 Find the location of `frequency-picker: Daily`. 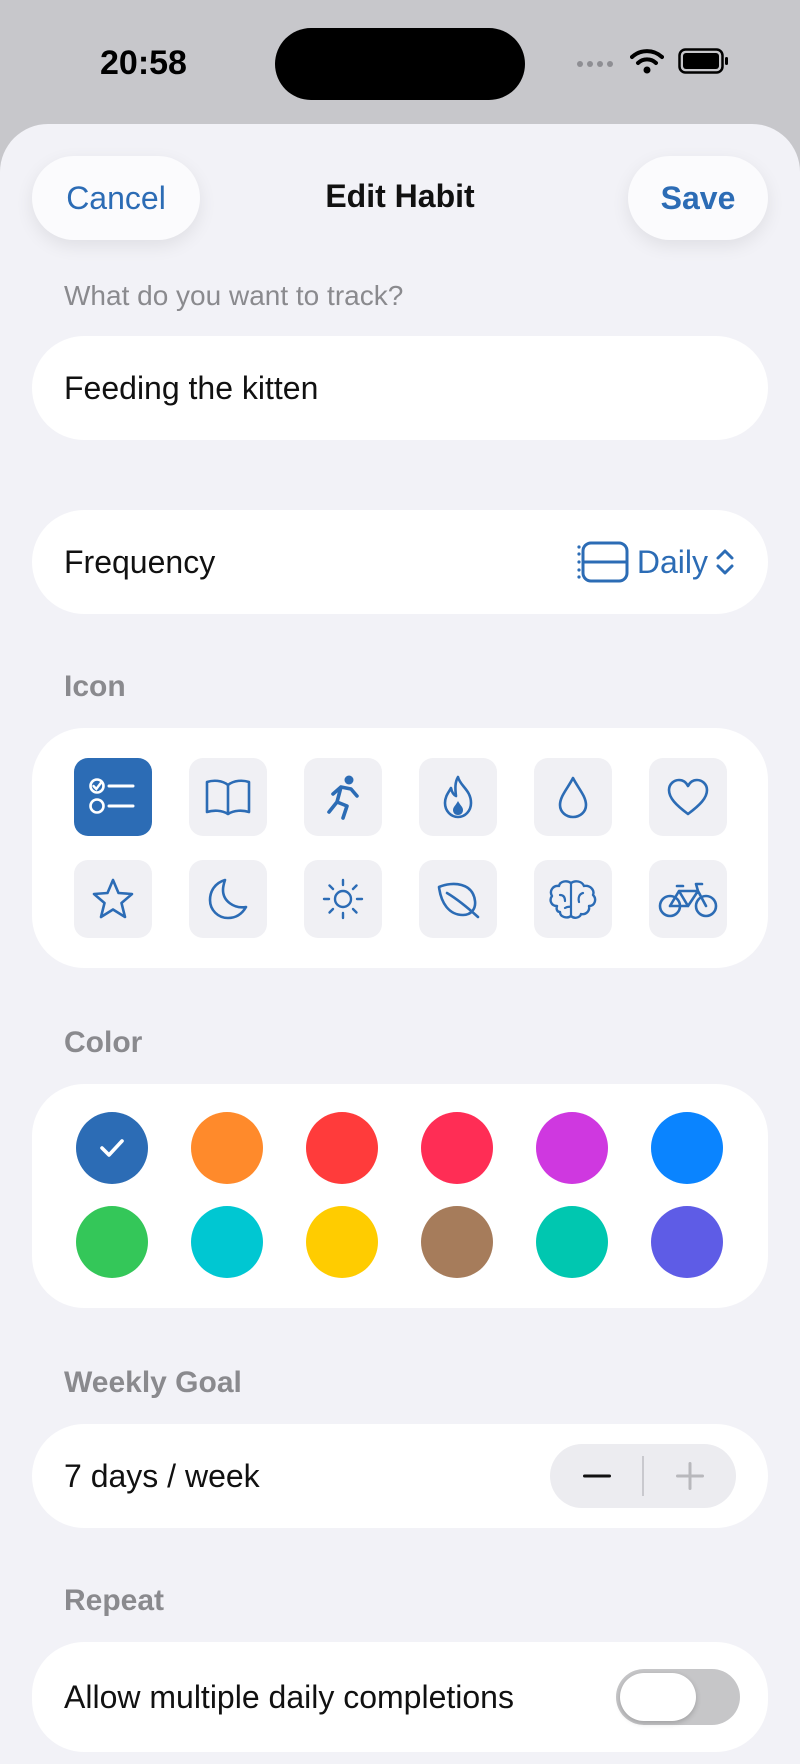

frequency-picker: Daily is located at coordinates (656, 562).